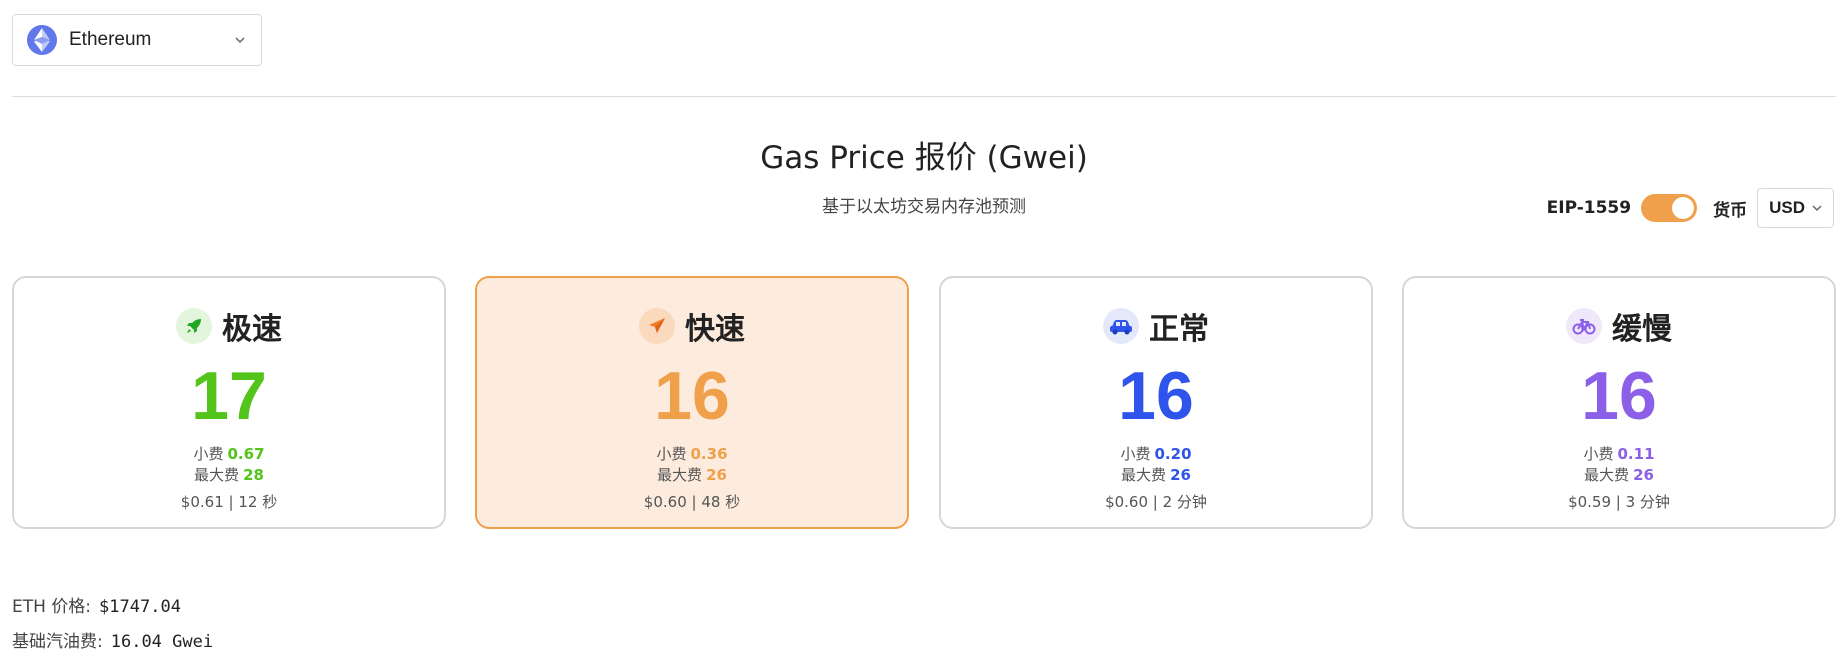 The height and width of the screenshot is (671, 1848). Describe the element at coordinates (57, 642) in the screenshot. I see `base-fee-label: 基础汽油费:` at that location.